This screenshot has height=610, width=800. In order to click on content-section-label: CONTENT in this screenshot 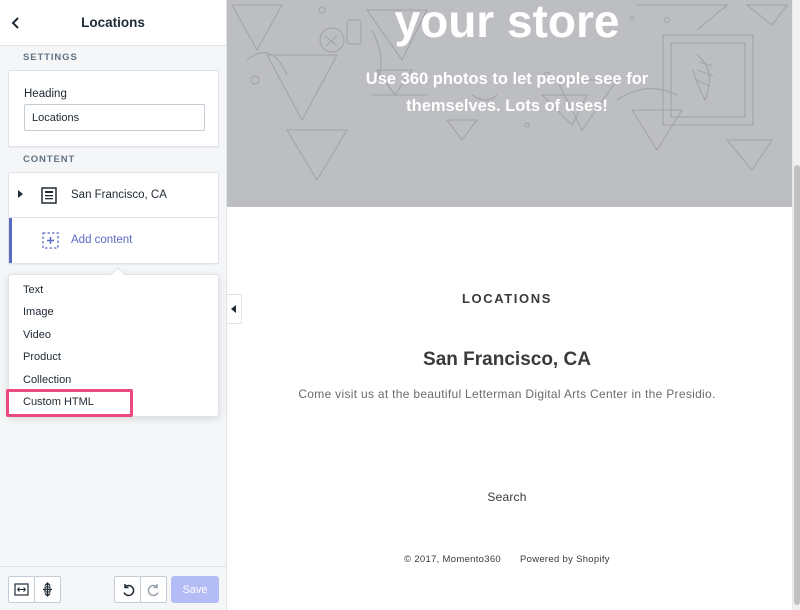, I will do `click(49, 159)`.